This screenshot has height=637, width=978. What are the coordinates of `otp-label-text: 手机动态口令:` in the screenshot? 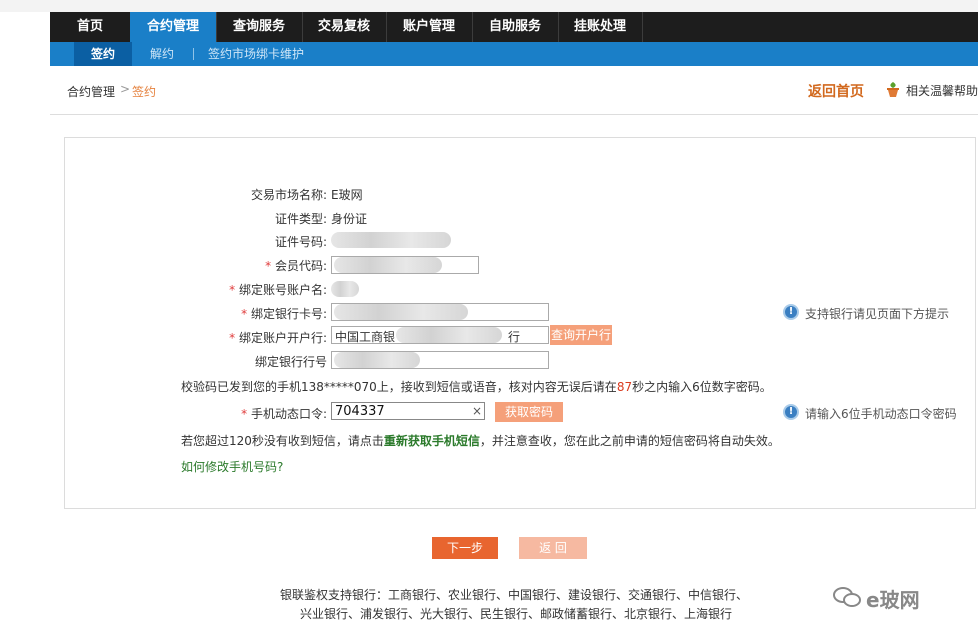 It's located at (288, 414).